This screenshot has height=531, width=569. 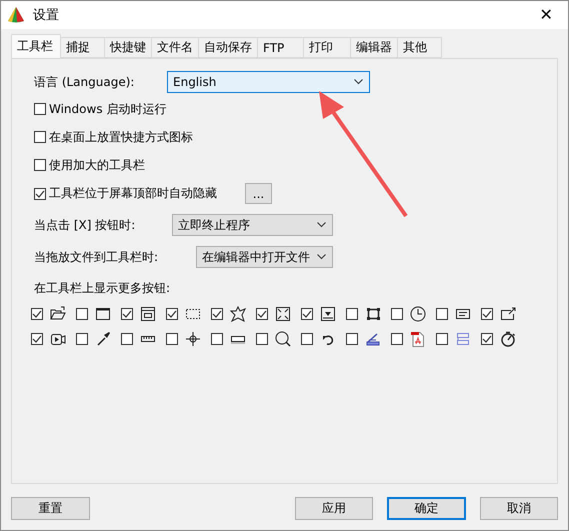 I want to click on close-action-dropdown: 立即终止程序, so click(x=252, y=225).